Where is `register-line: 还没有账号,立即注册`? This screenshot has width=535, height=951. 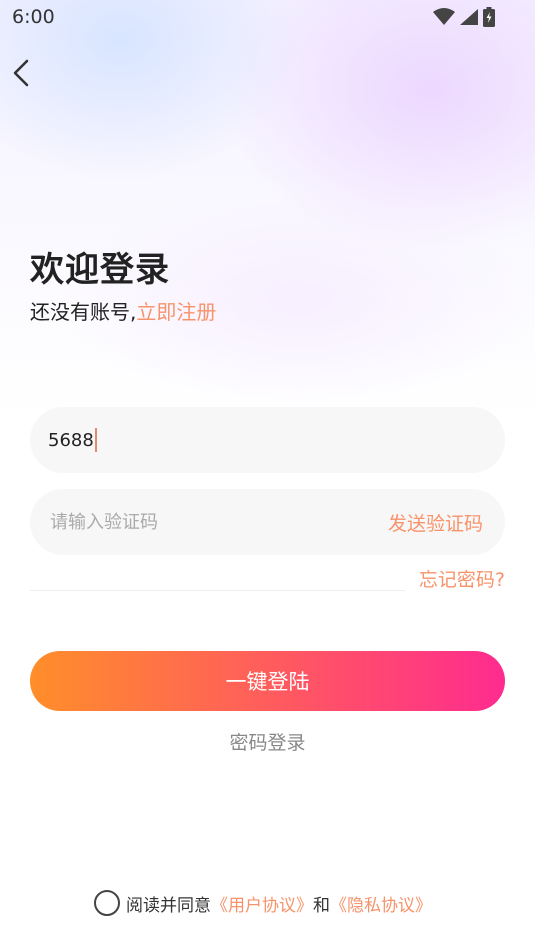
register-line: 还没有账号,立即注册 is located at coordinates (123, 310).